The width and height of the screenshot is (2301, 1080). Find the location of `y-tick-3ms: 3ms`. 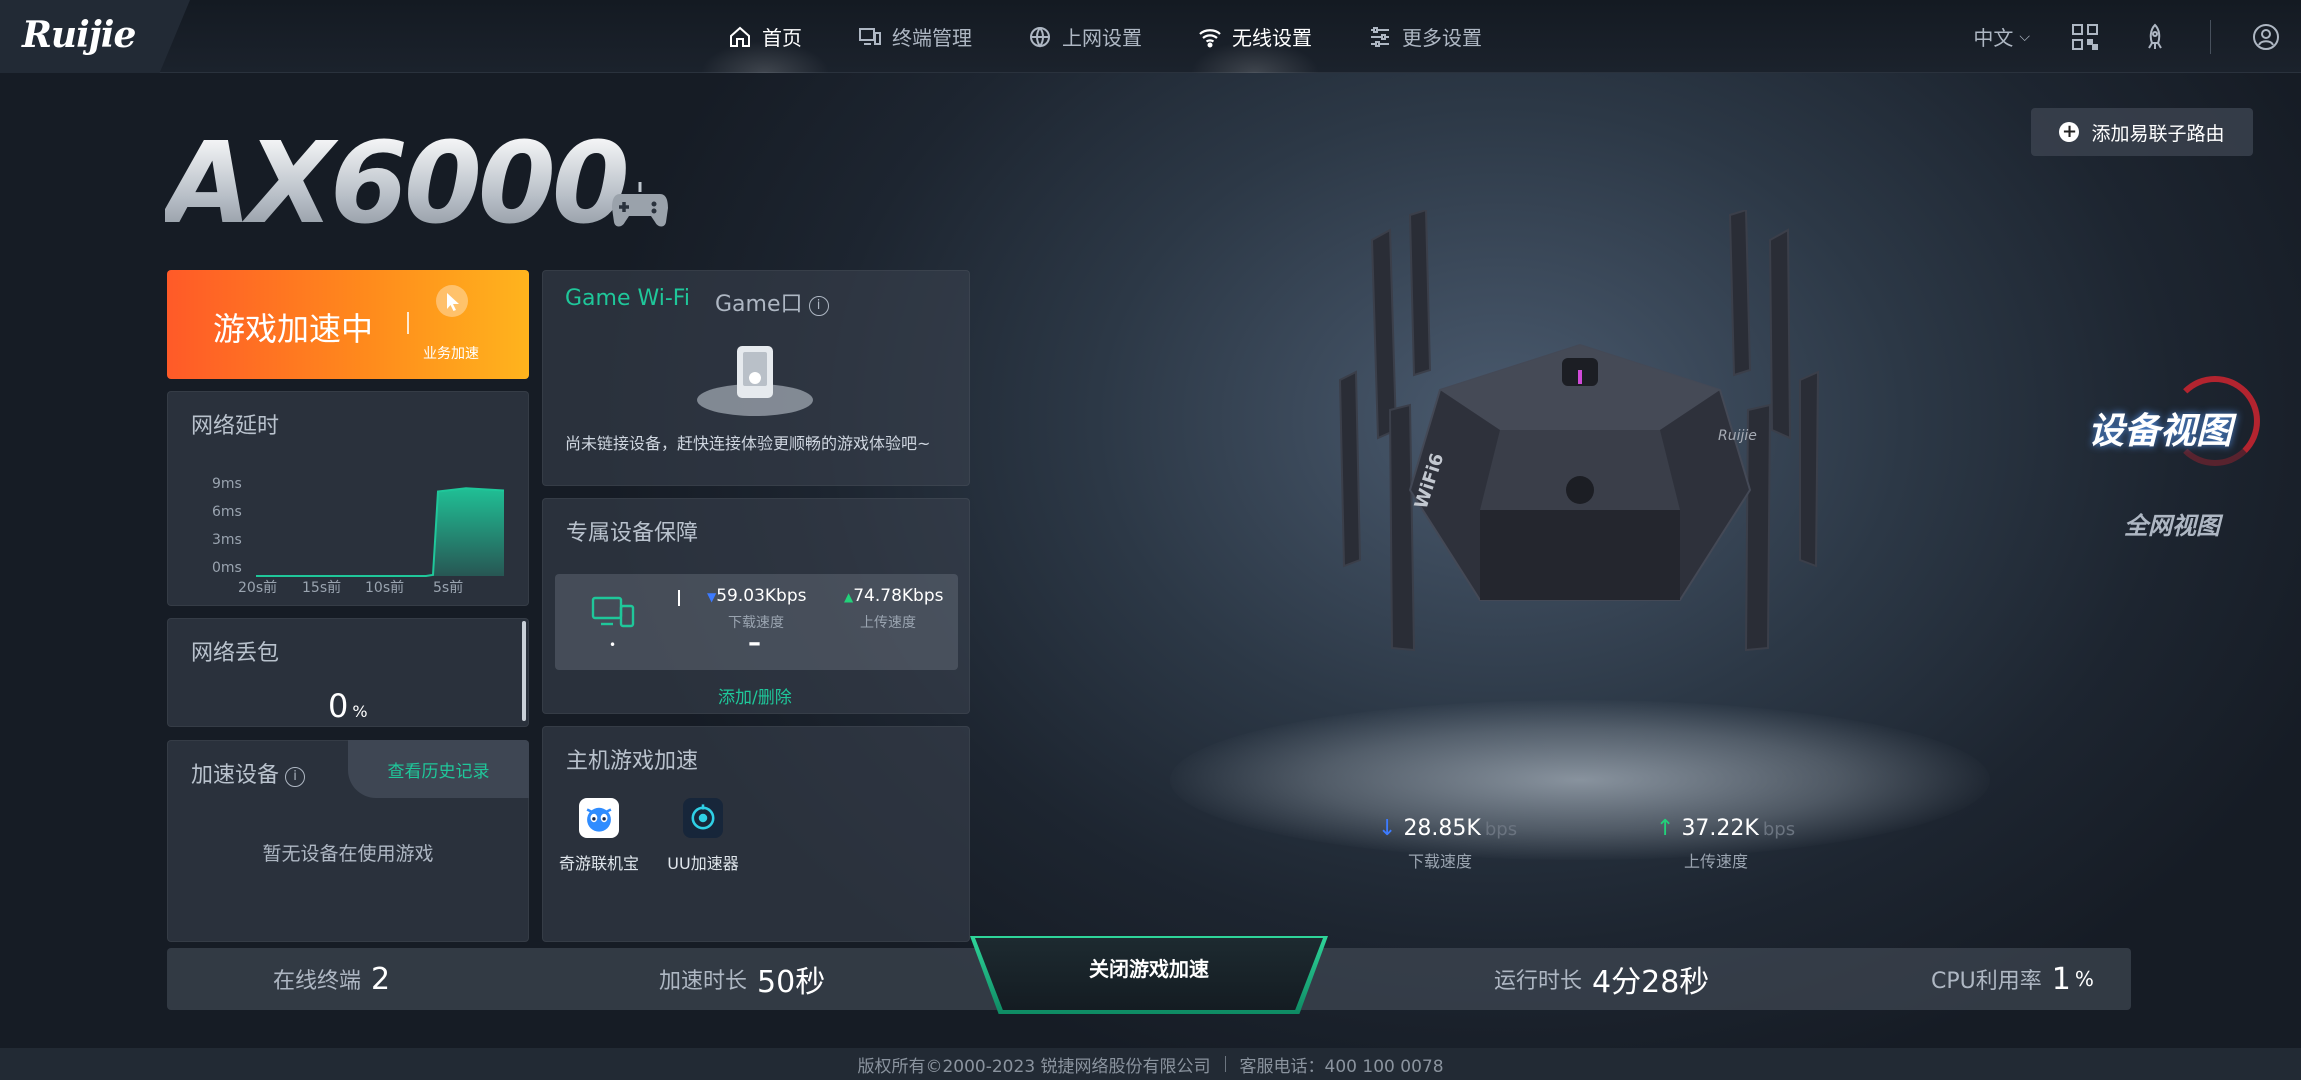

y-tick-3ms: 3ms is located at coordinates (227, 540).